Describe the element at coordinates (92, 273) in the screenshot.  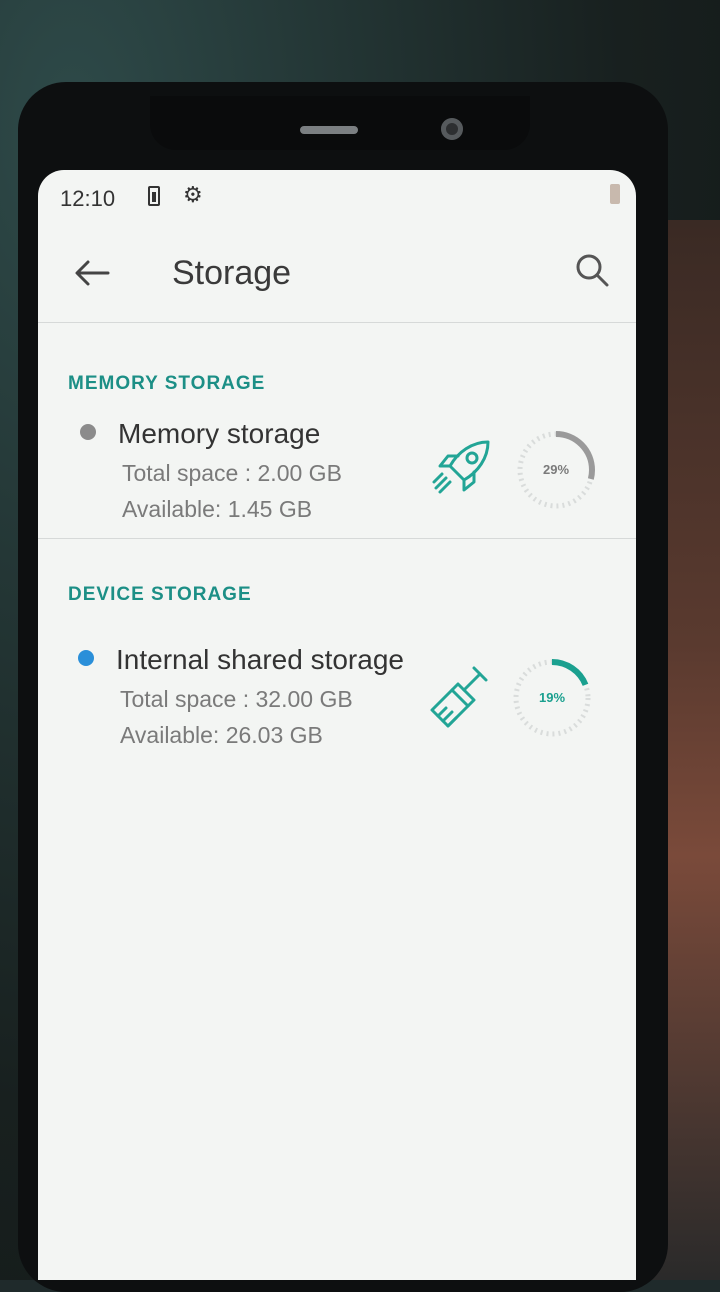
I see `back-arrow-icon` at that location.